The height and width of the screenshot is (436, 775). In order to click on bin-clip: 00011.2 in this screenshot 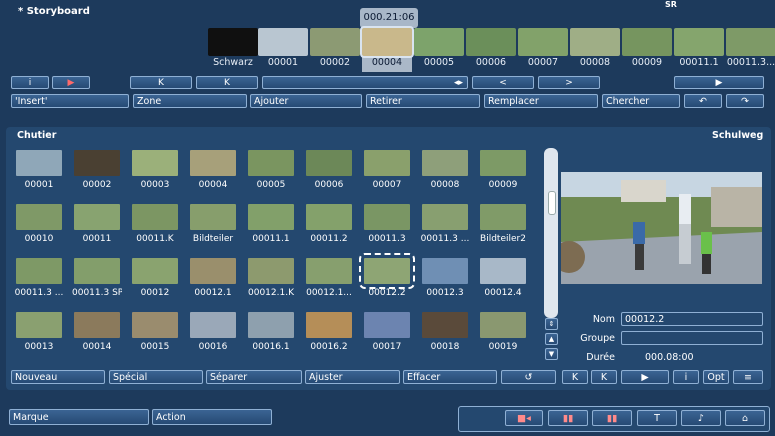, I will do `click(329, 224)`.